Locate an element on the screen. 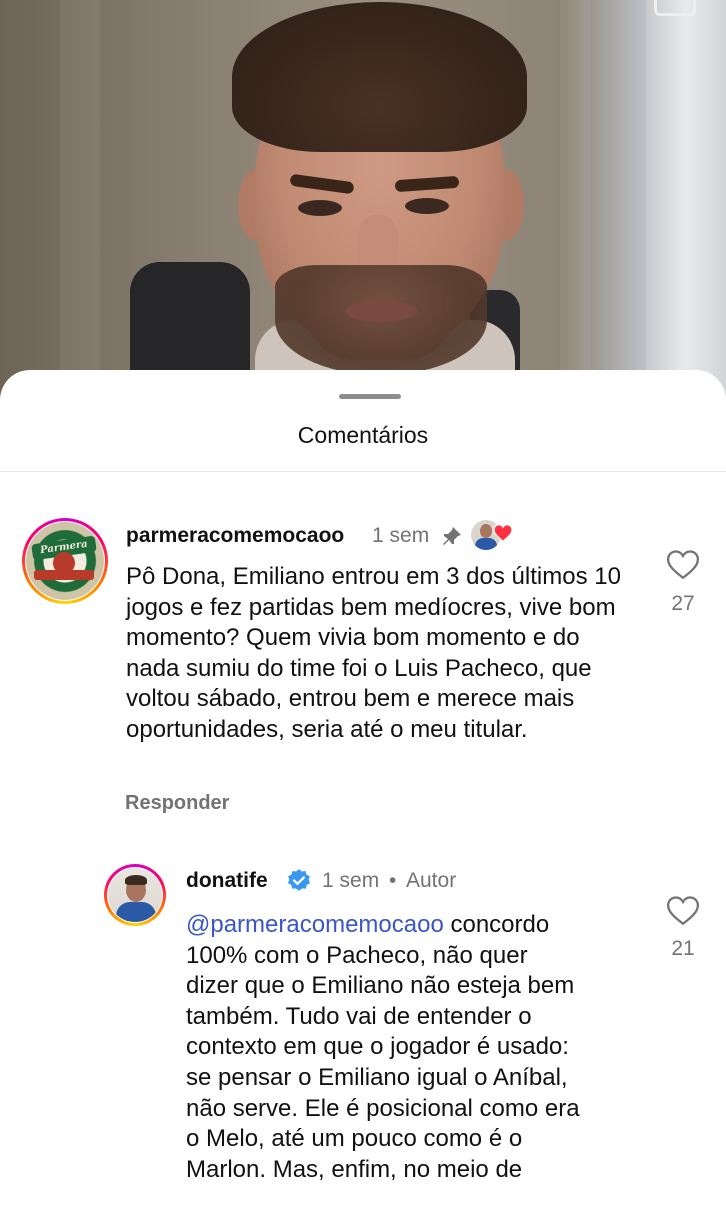 Image resolution: width=726 pixels, height=1210 pixels. comment-username: donatife is located at coordinates (227, 881).